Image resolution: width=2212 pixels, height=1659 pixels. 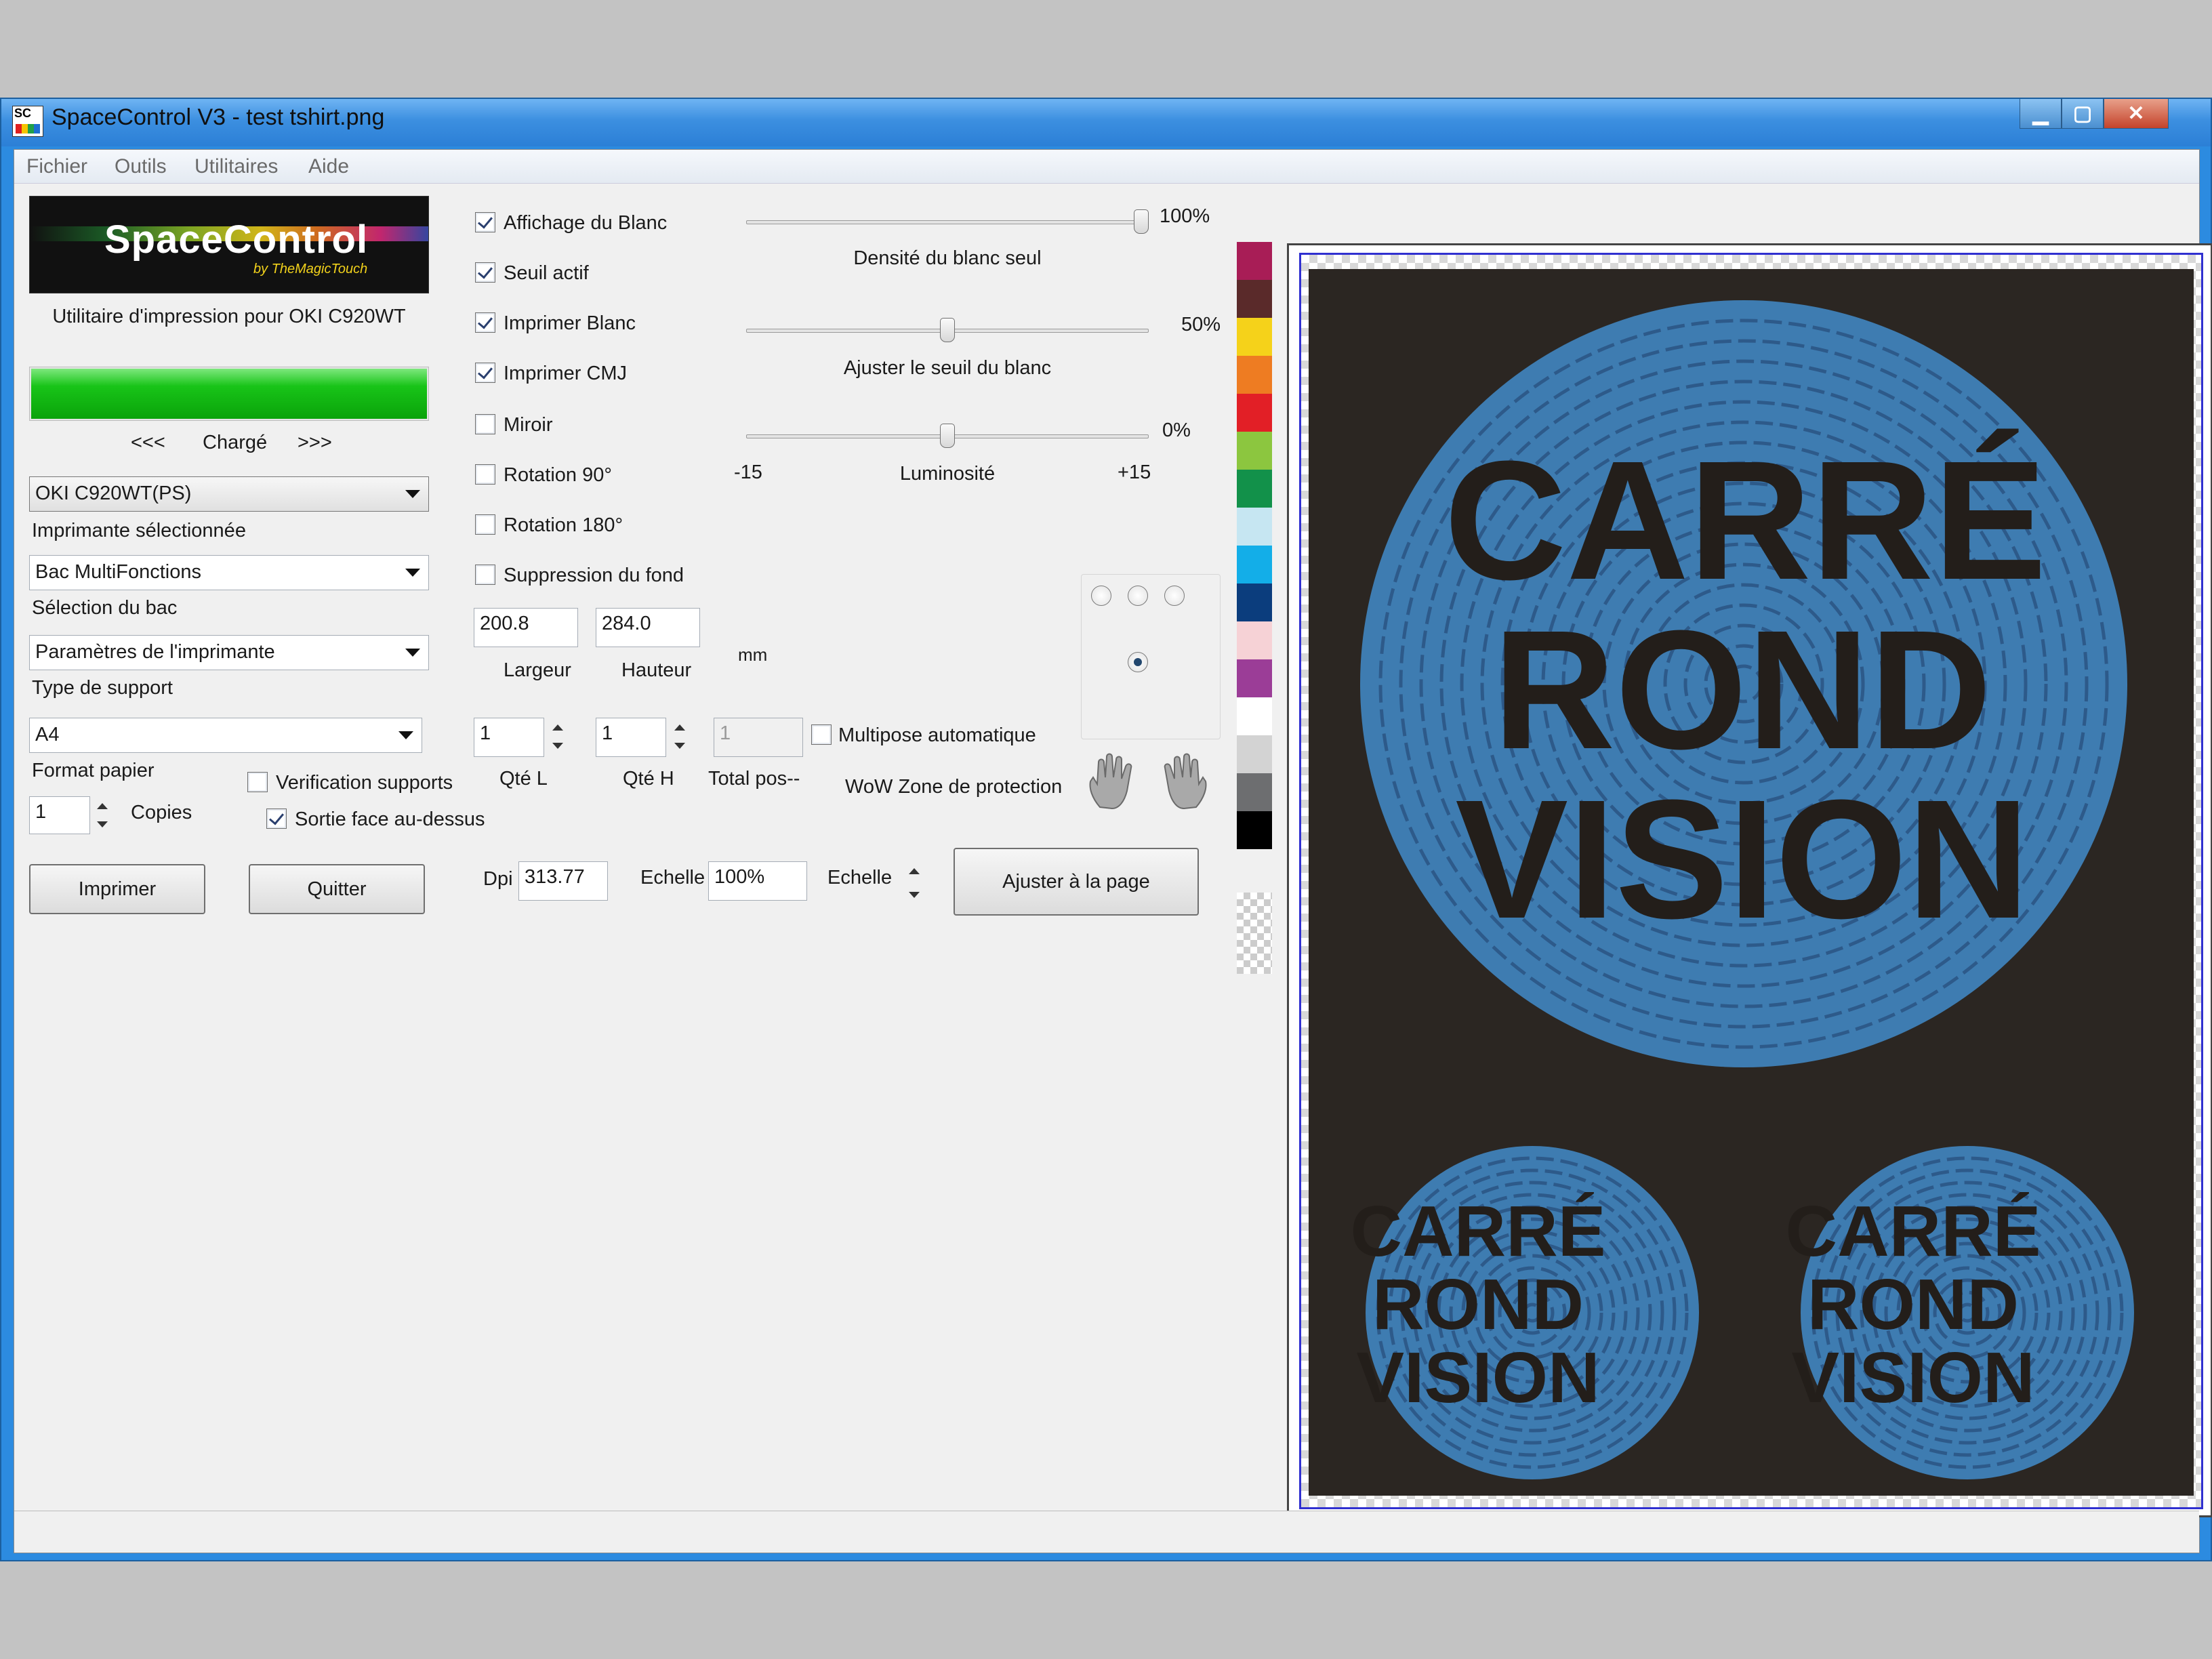 What do you see at coordinates (485, 575) in the screenshot?
I see `option-checkbox-remove-background` at bounding box center [485, 575].